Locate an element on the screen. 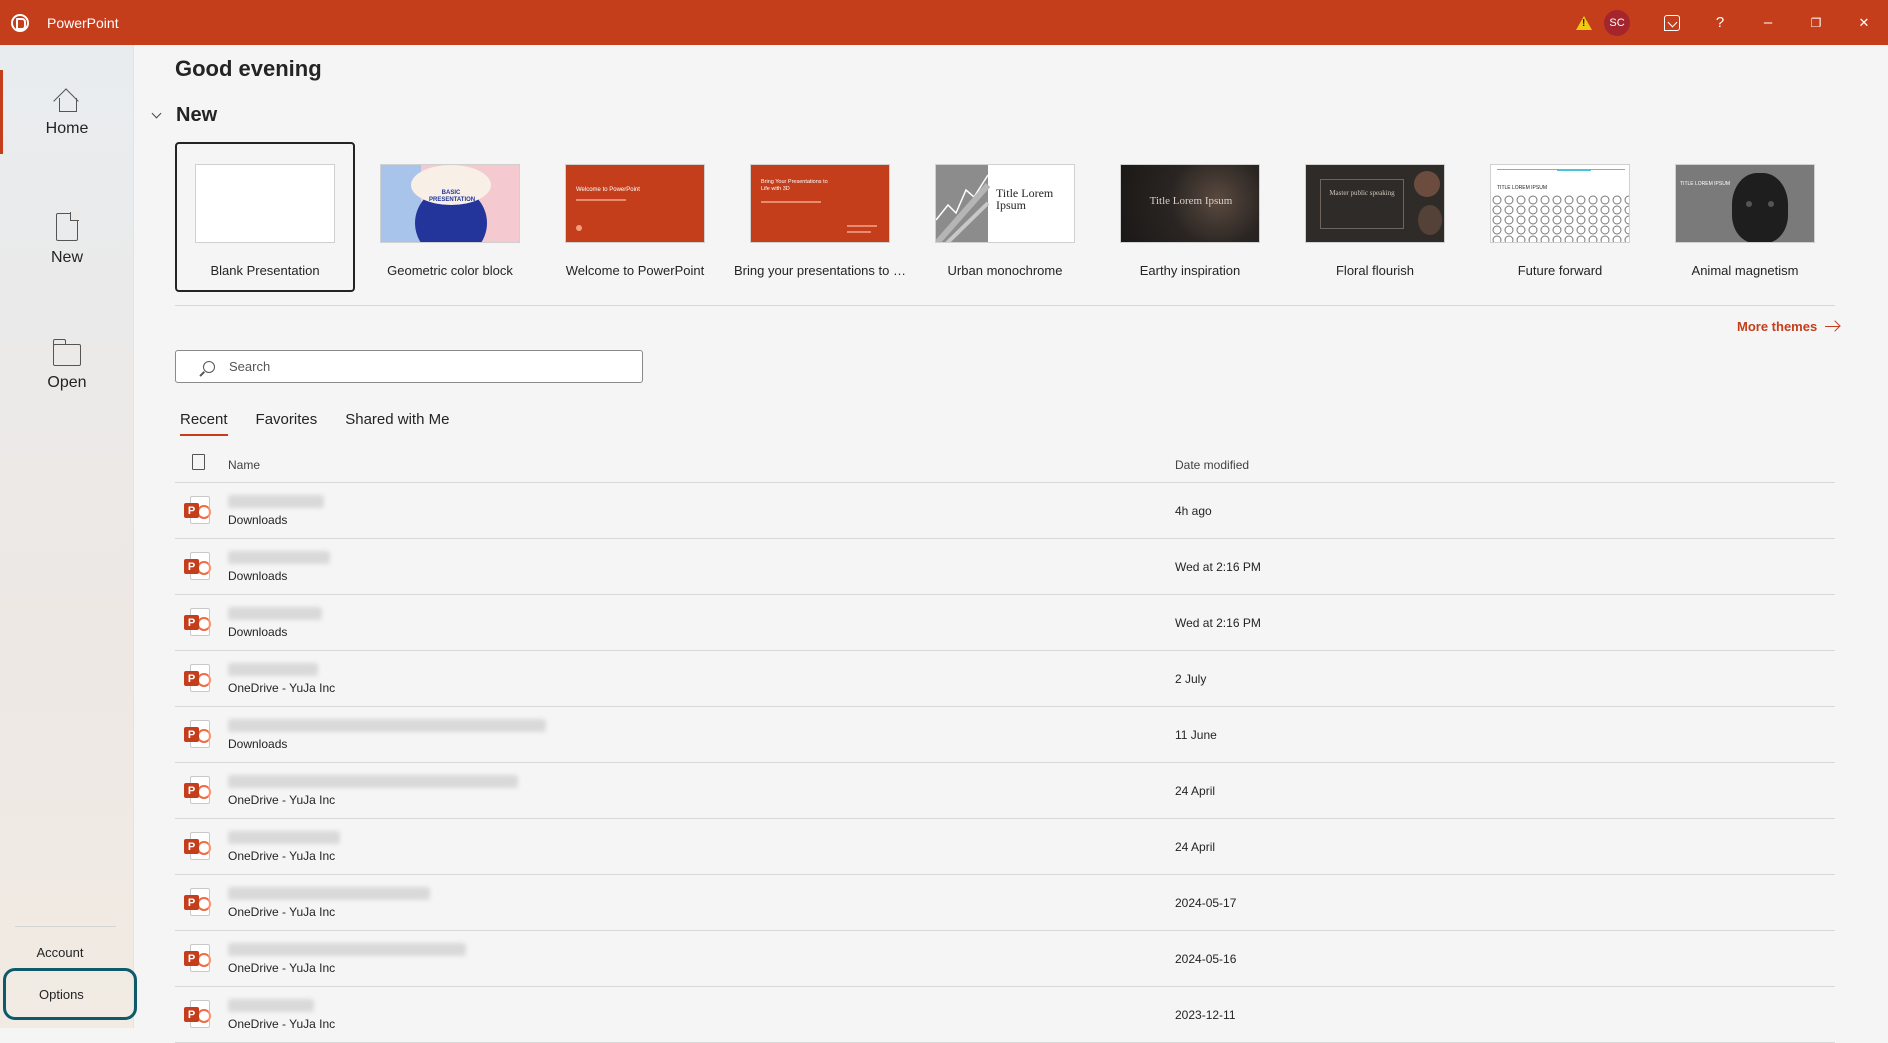  file-tabs: Recent Favorites Shared with Me is located at coordinates (328, 423).